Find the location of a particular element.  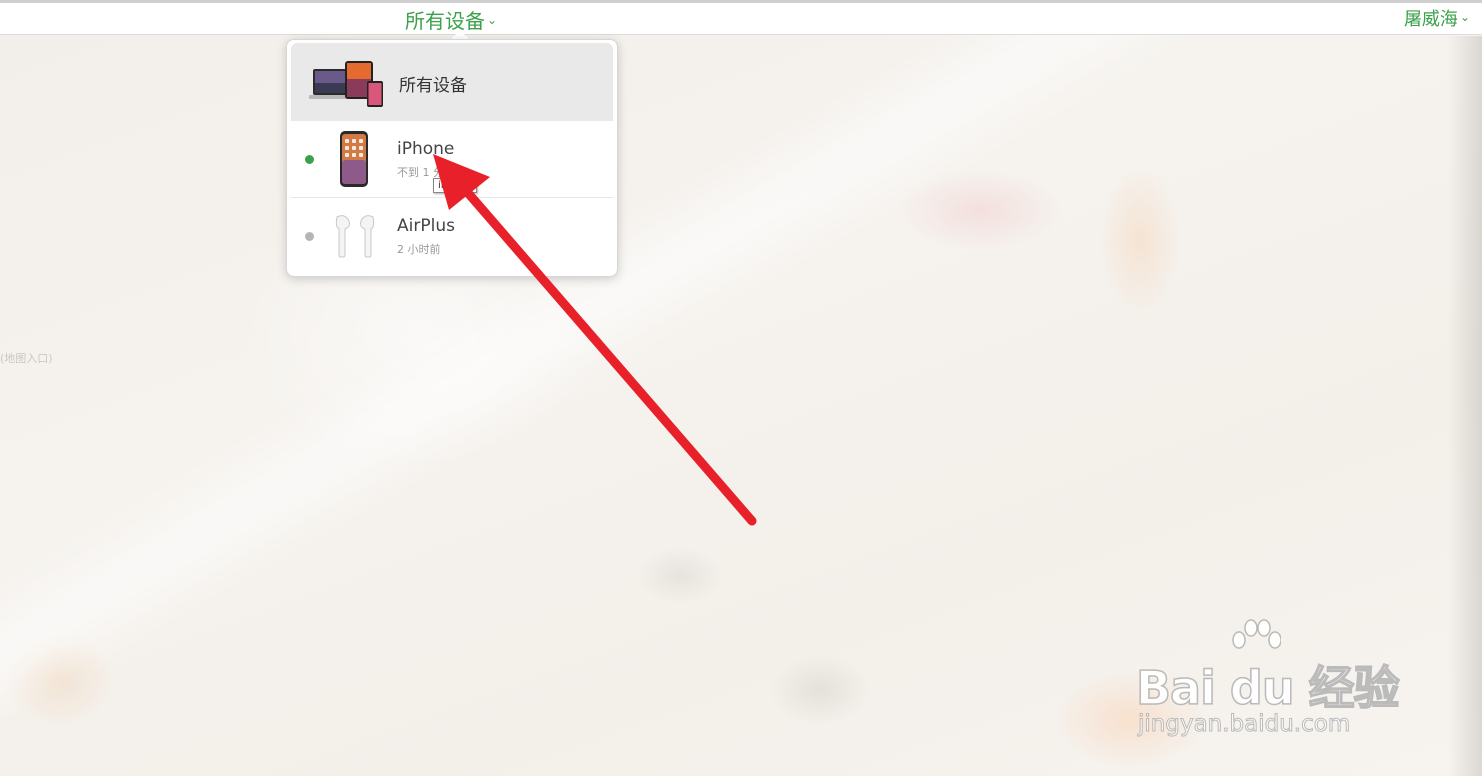

online-status-dot is located at coordinates (309, 159).